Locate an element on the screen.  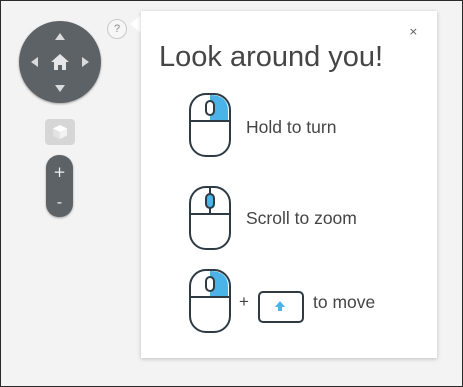
zoom-control: + - is located at coordinates (59, 186).